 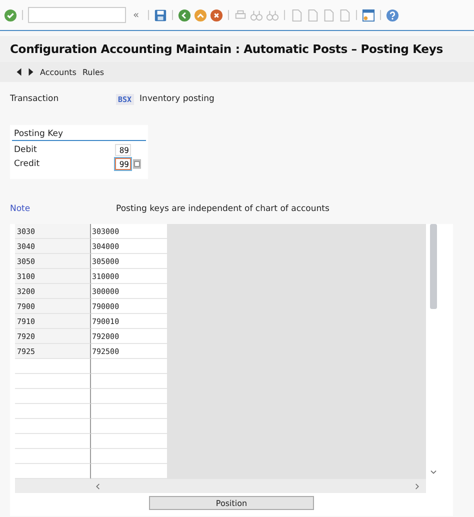 I want to click on transaction-label: Transaction, so click(x=35, y=99).